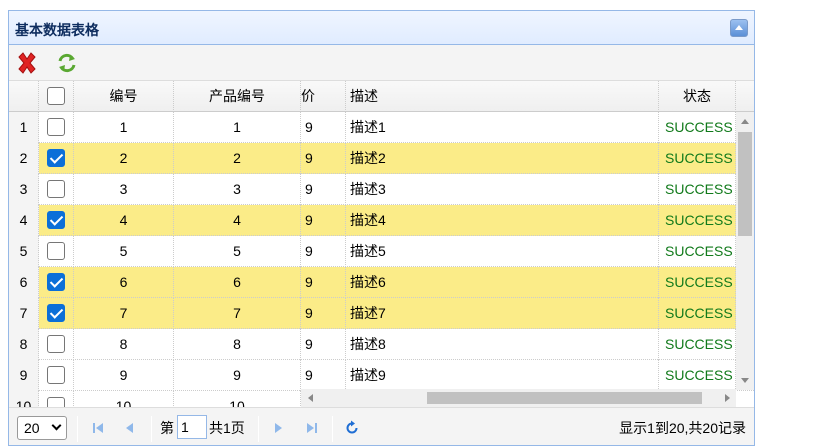 The width and height of the screenshot is (830, 446). I want to click on cell-desc: 描述7, so click(502, 313).